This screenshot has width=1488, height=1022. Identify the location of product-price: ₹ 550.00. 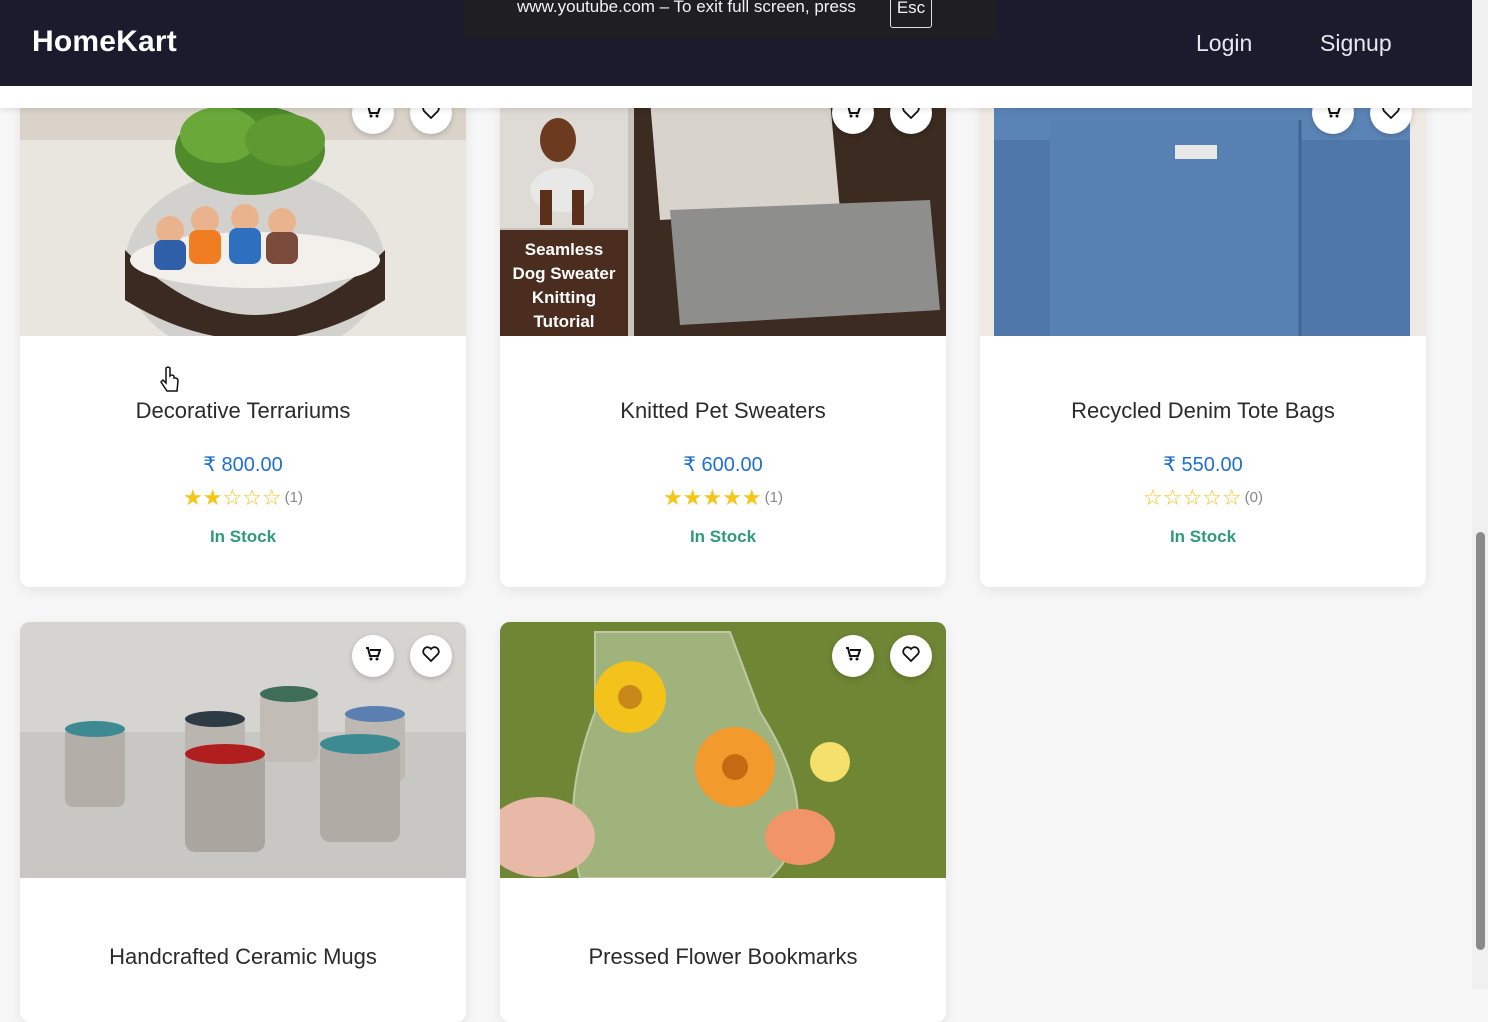
(1203, 465).